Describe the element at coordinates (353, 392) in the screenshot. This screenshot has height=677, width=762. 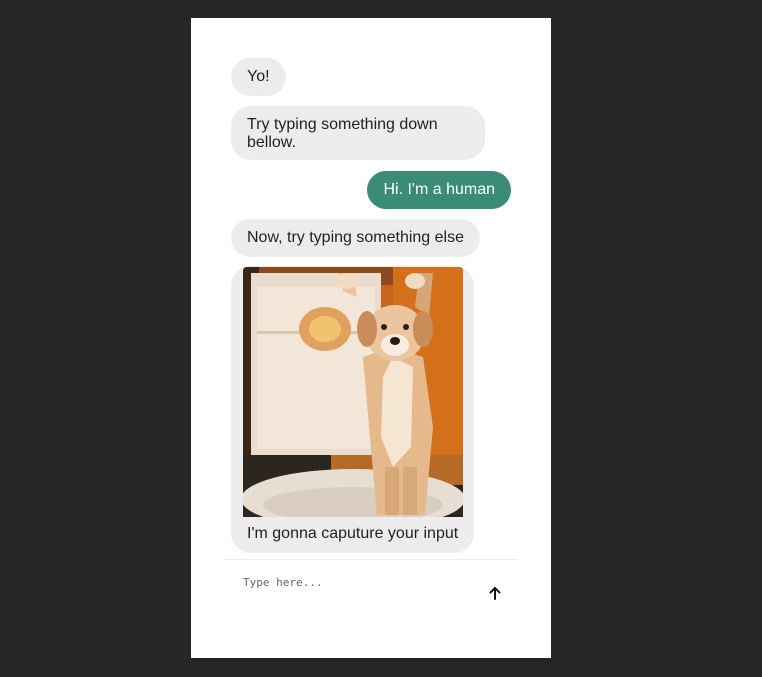
I see `dancing-puppy-gif` at that location.